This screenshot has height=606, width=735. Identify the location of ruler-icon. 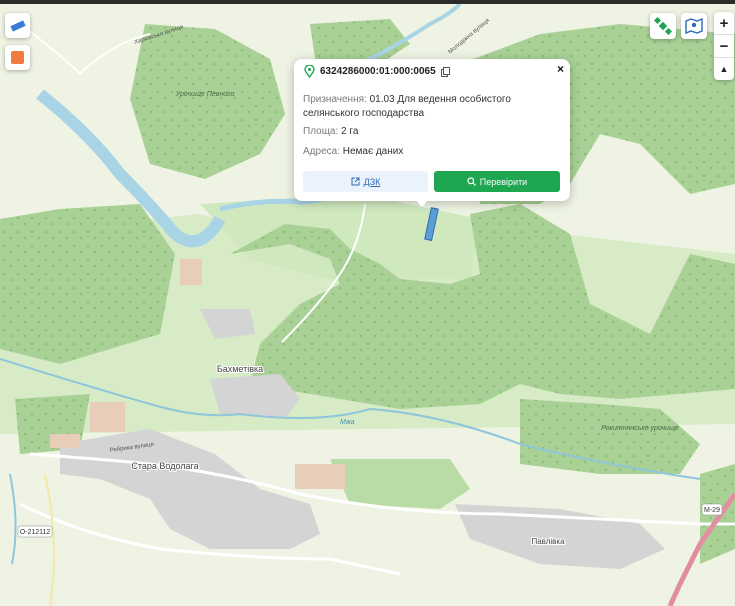
(17, 25).